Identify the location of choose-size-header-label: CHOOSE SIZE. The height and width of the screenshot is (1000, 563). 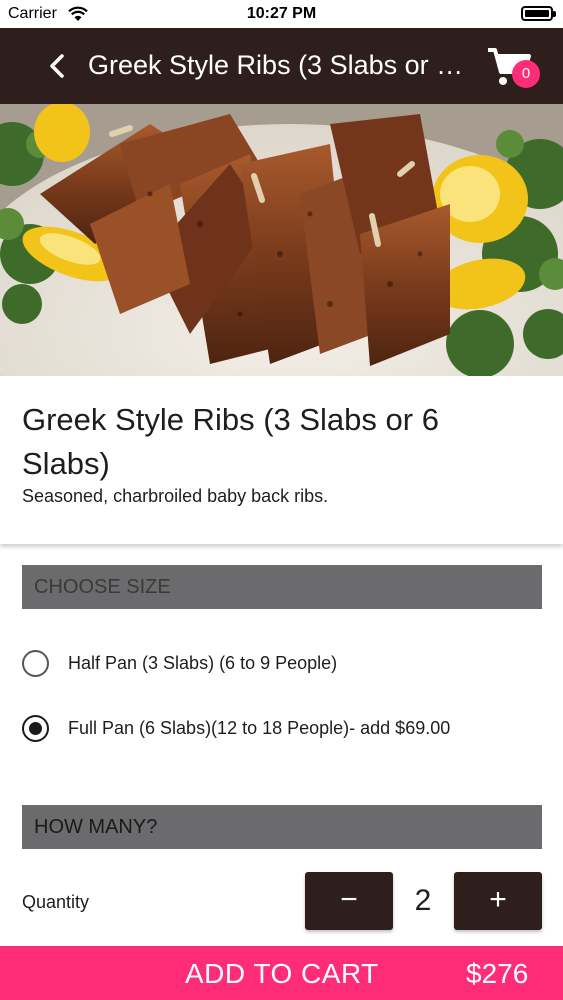
(102, 587).